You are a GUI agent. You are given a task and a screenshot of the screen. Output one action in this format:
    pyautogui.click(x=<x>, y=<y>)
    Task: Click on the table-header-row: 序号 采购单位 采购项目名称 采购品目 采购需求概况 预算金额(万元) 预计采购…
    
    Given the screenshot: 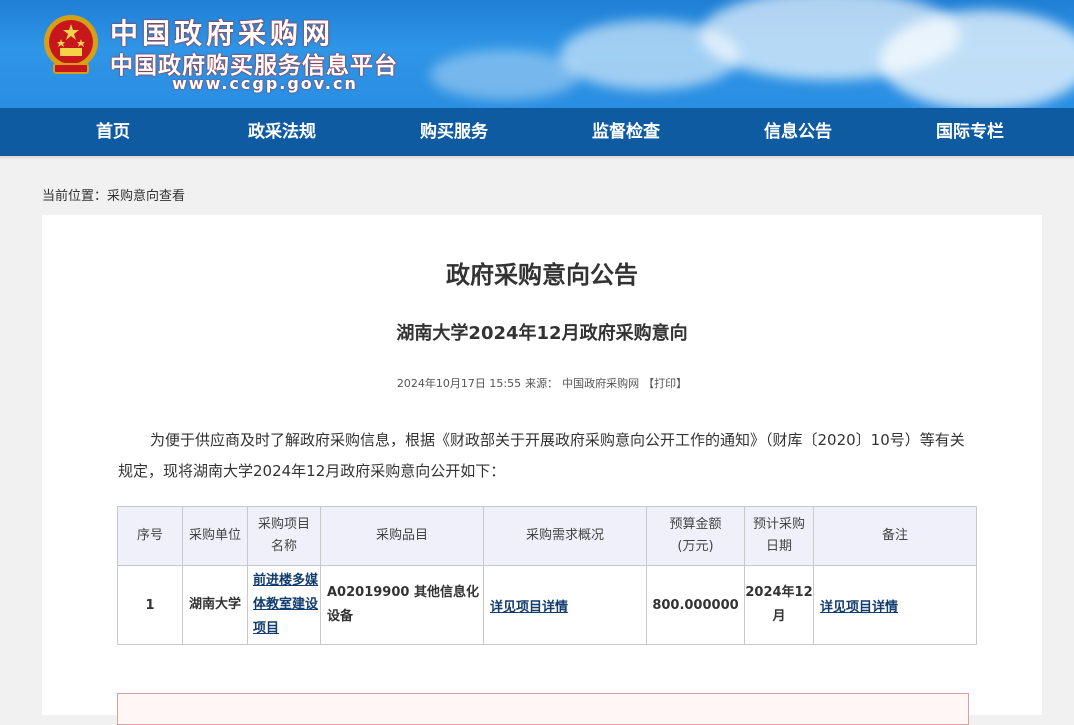 What is the action you would take?
    pyautogui.click(x=547, y=536)
    